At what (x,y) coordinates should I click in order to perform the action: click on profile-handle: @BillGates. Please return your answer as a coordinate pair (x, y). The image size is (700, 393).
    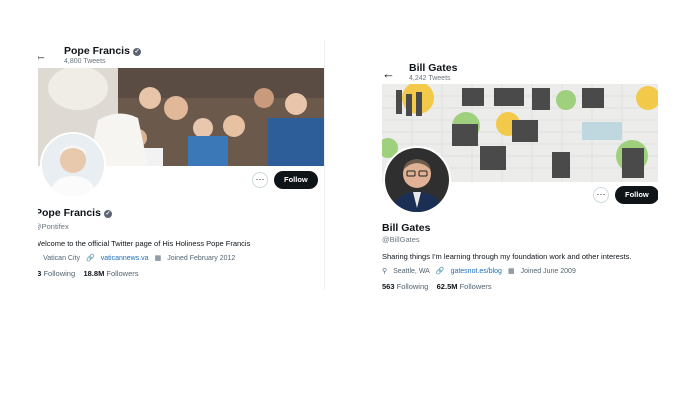
    Looking at the image, I should click on (401, 239).